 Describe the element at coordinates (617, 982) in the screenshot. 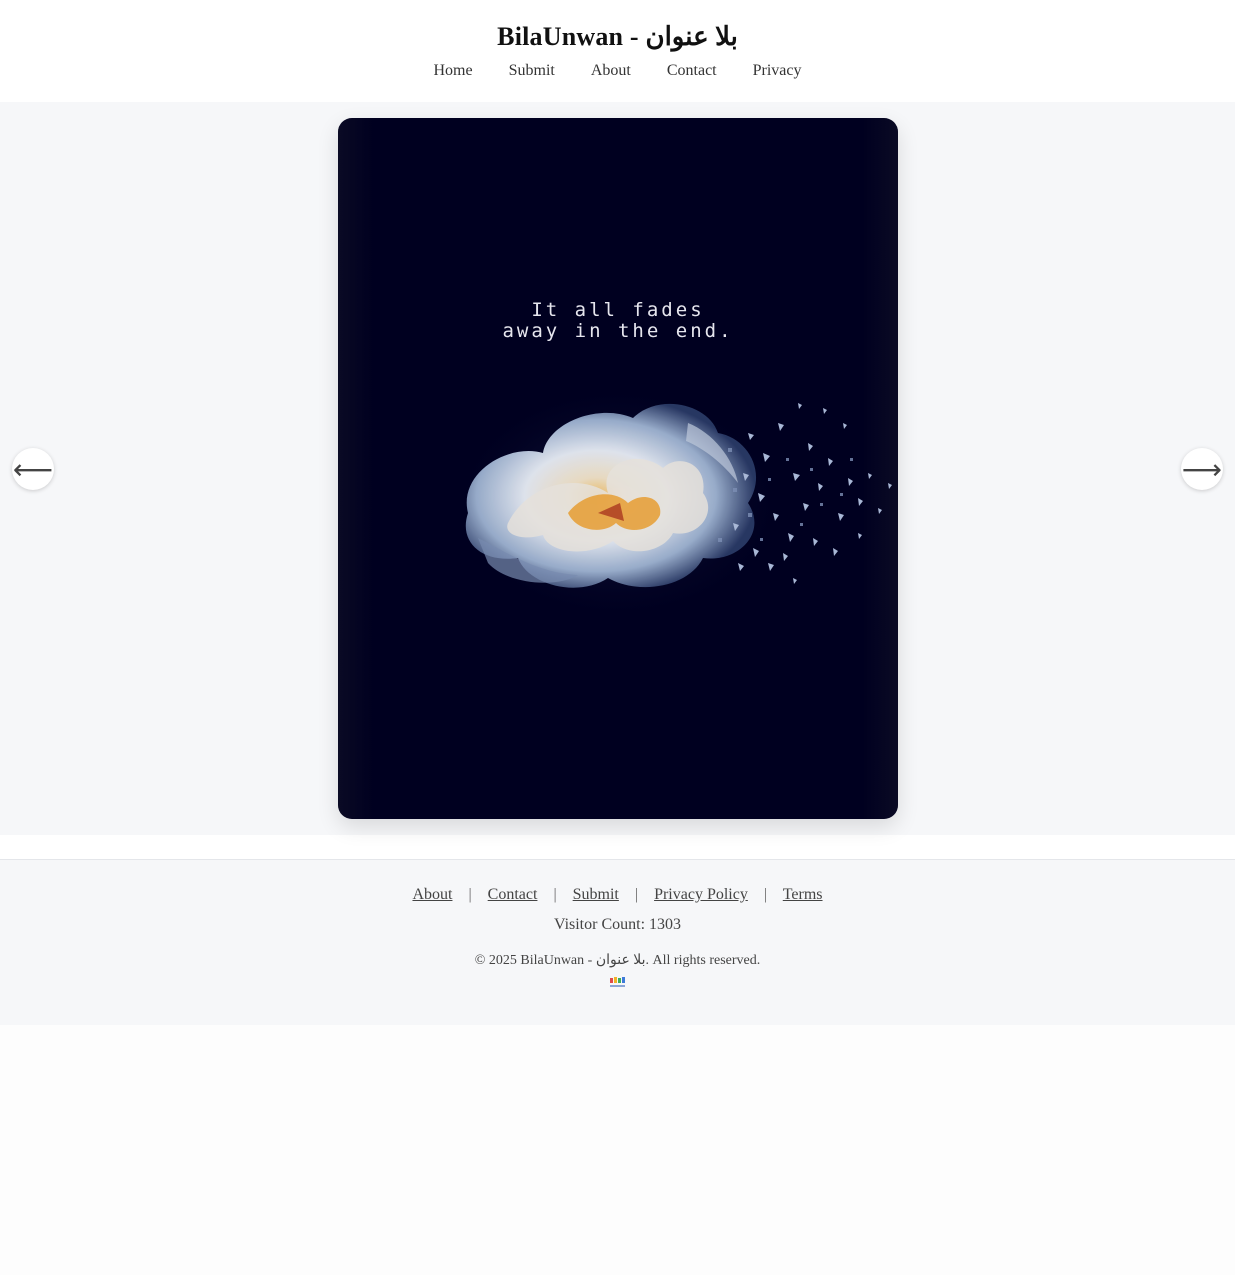

I see `site-logo-icon` at that location.